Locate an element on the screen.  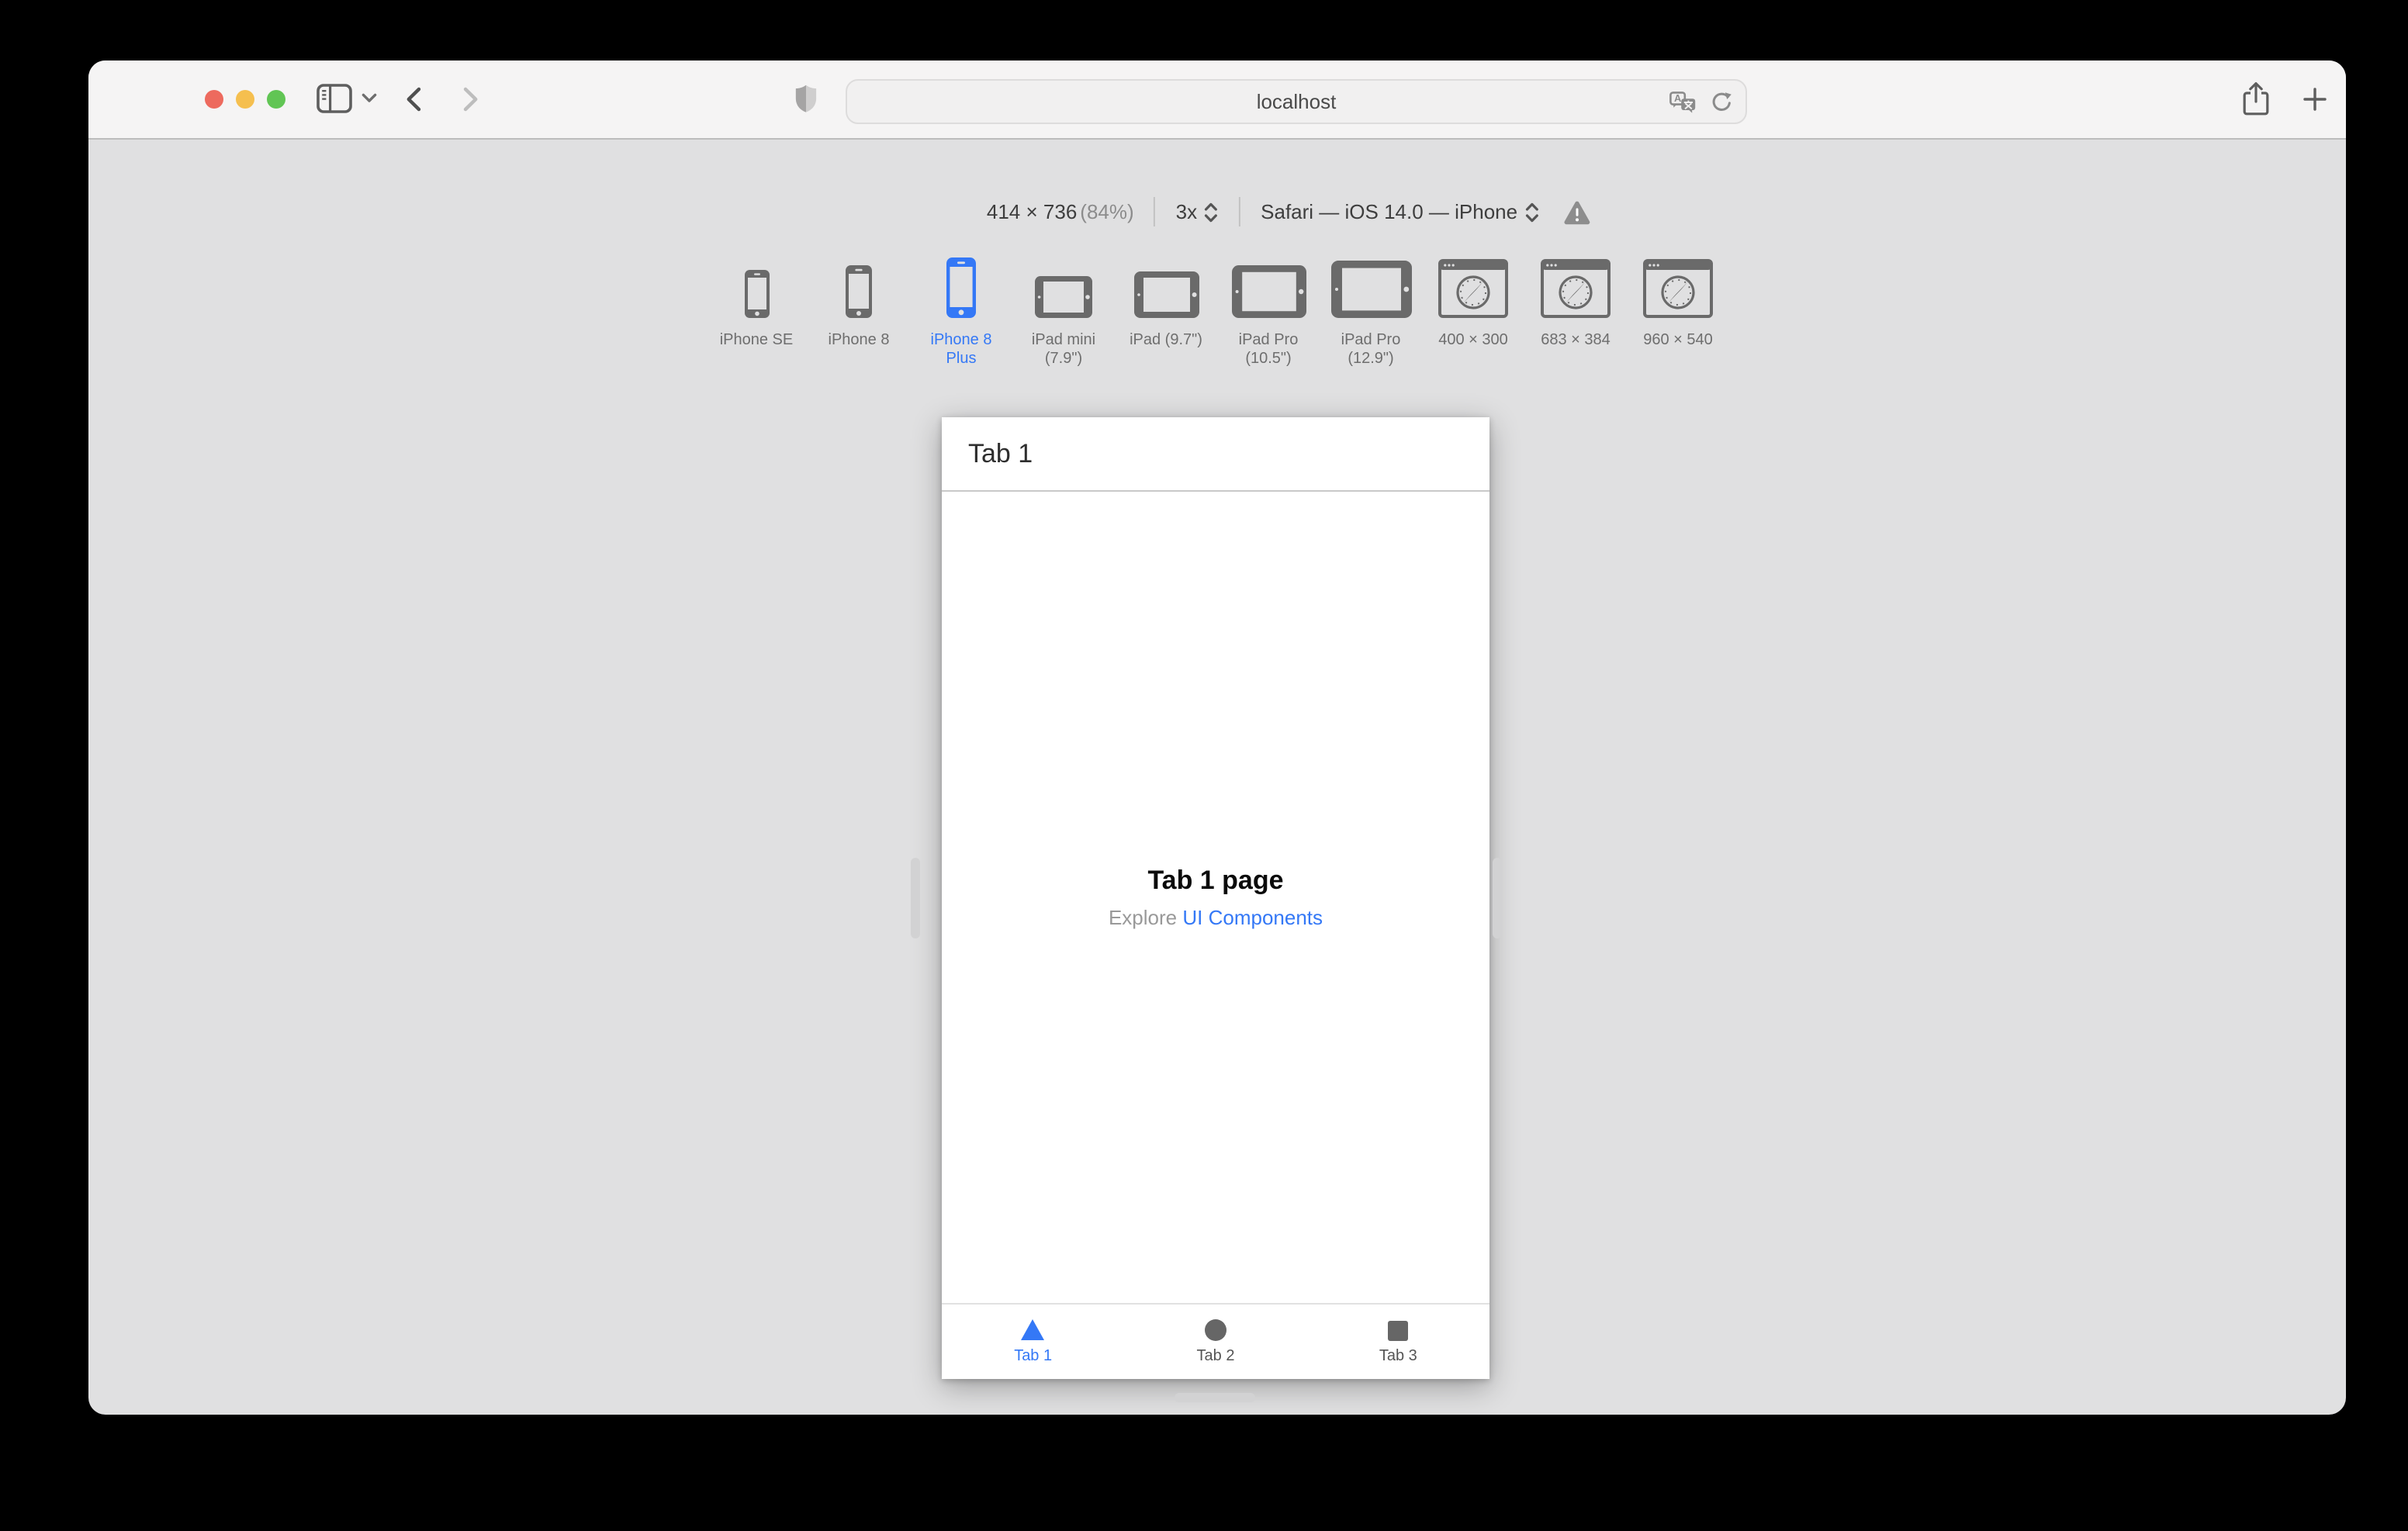
app-tab-2: Tab 2 is located at coordinates (1215, 1342).